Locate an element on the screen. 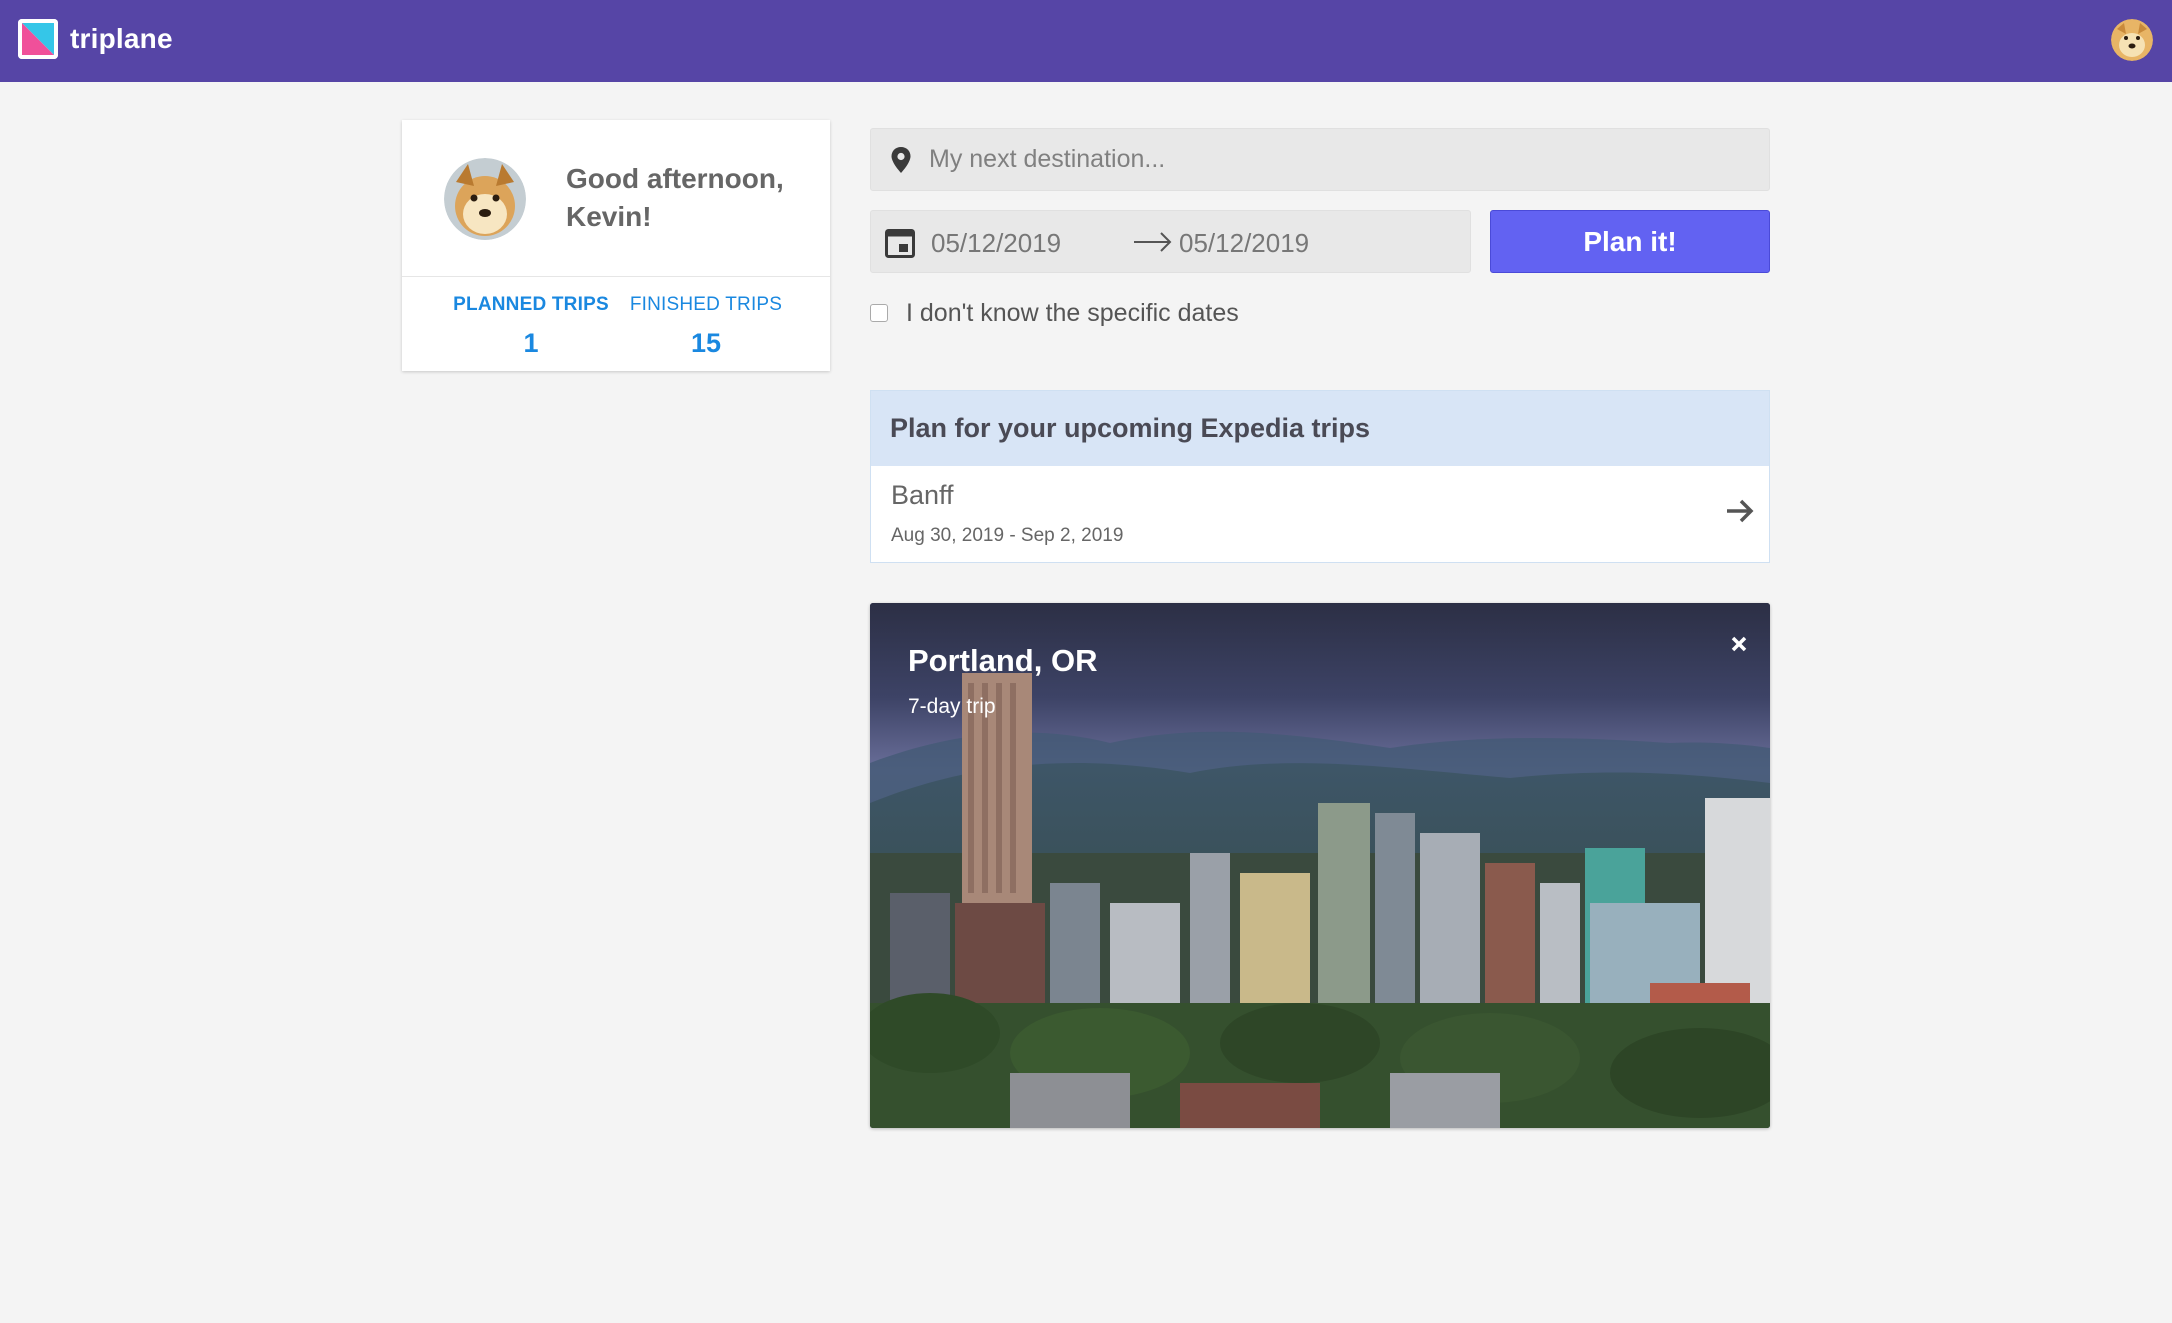 This screenshot has height=1323, width=2172. triplane-logo-icon is located at coordinates (38, 39).